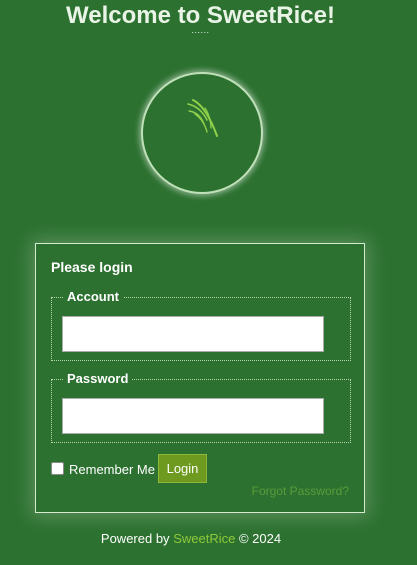 Image resolution: width=417 pixels, height=565 pixels. I want to click on footer-copyright: © 2024, so click(260, 538).